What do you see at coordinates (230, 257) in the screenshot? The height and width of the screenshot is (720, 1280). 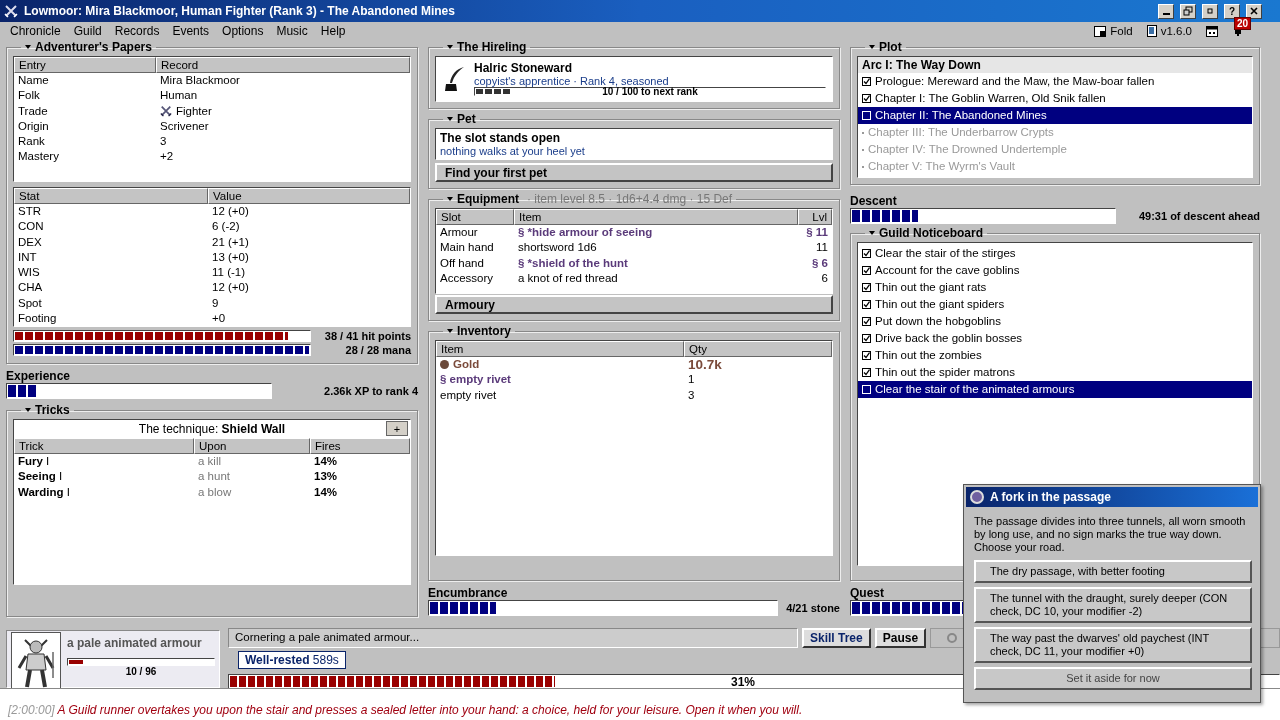 I see `table-cell-text: 13 (+0)` at bounding box center [230, 257].